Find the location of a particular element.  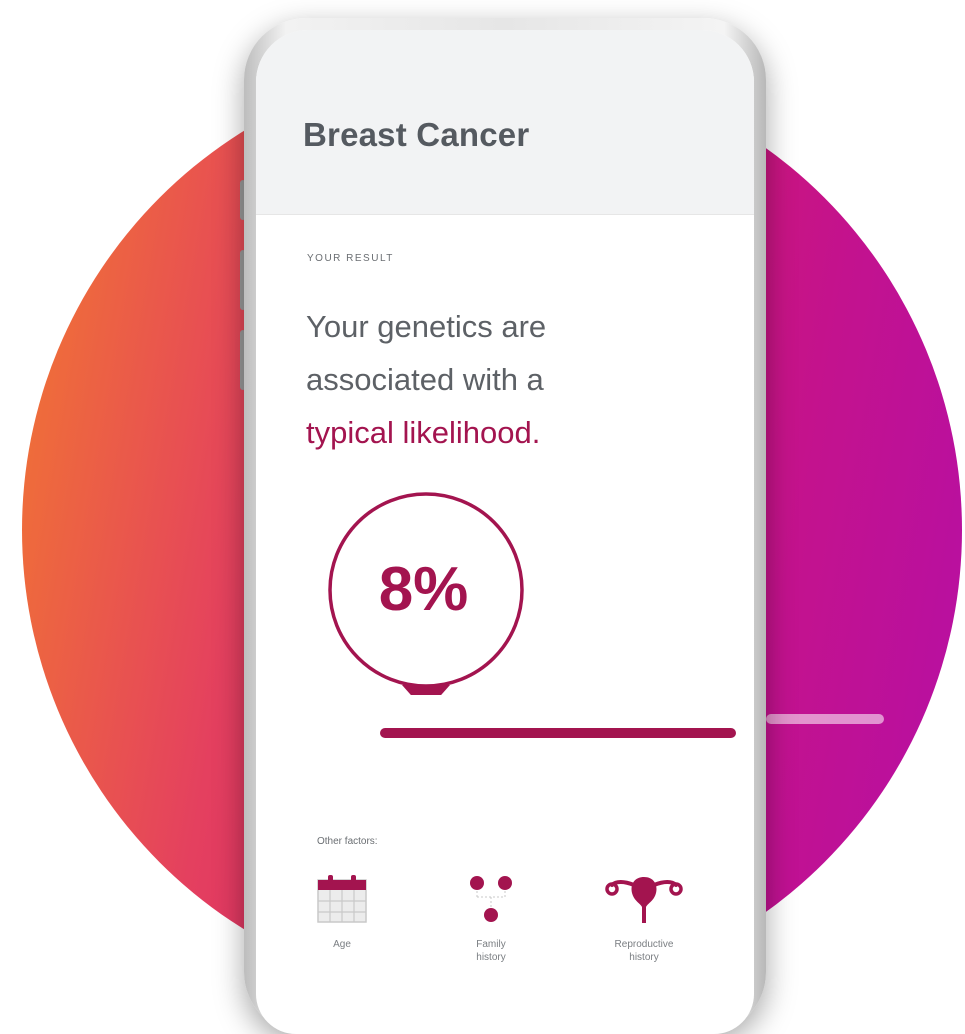

factor-reproductive-history: Reproductive history is located at coordinates (644, 917).